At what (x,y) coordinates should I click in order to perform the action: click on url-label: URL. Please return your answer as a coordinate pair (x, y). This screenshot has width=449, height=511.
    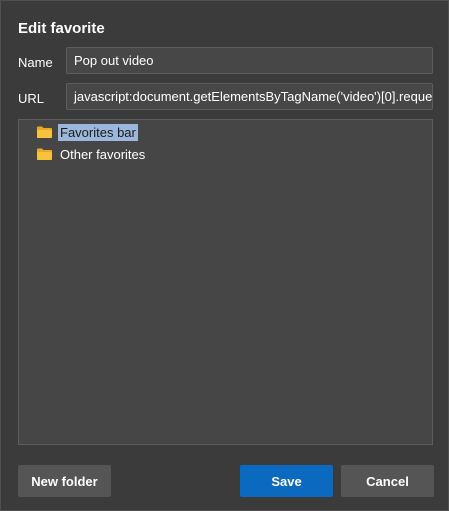
    Looking at the image, I should click on (31, 98).